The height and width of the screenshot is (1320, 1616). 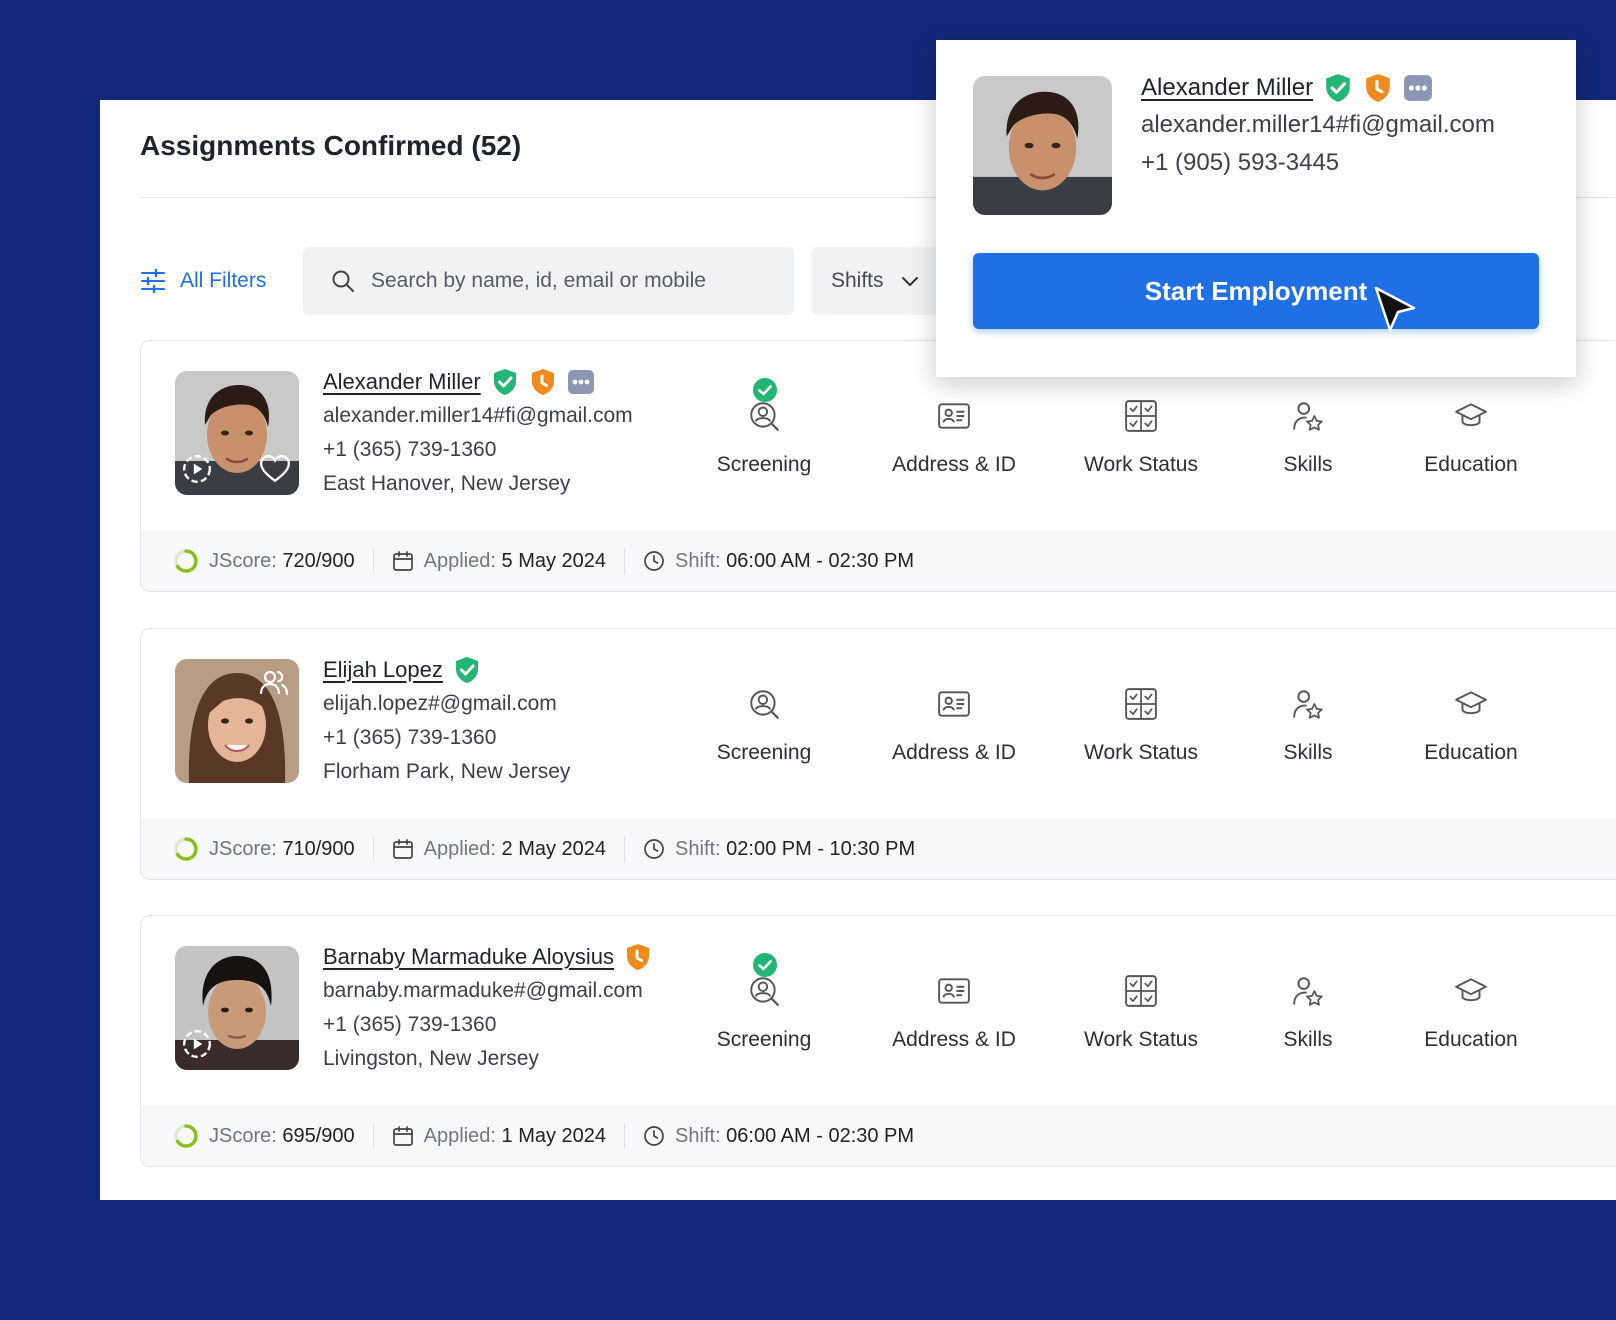 What do you see at coordinates (1395, 309) in the screenshot?
I see `mouse-cursor-icon` at bounding box center [1395, 309].